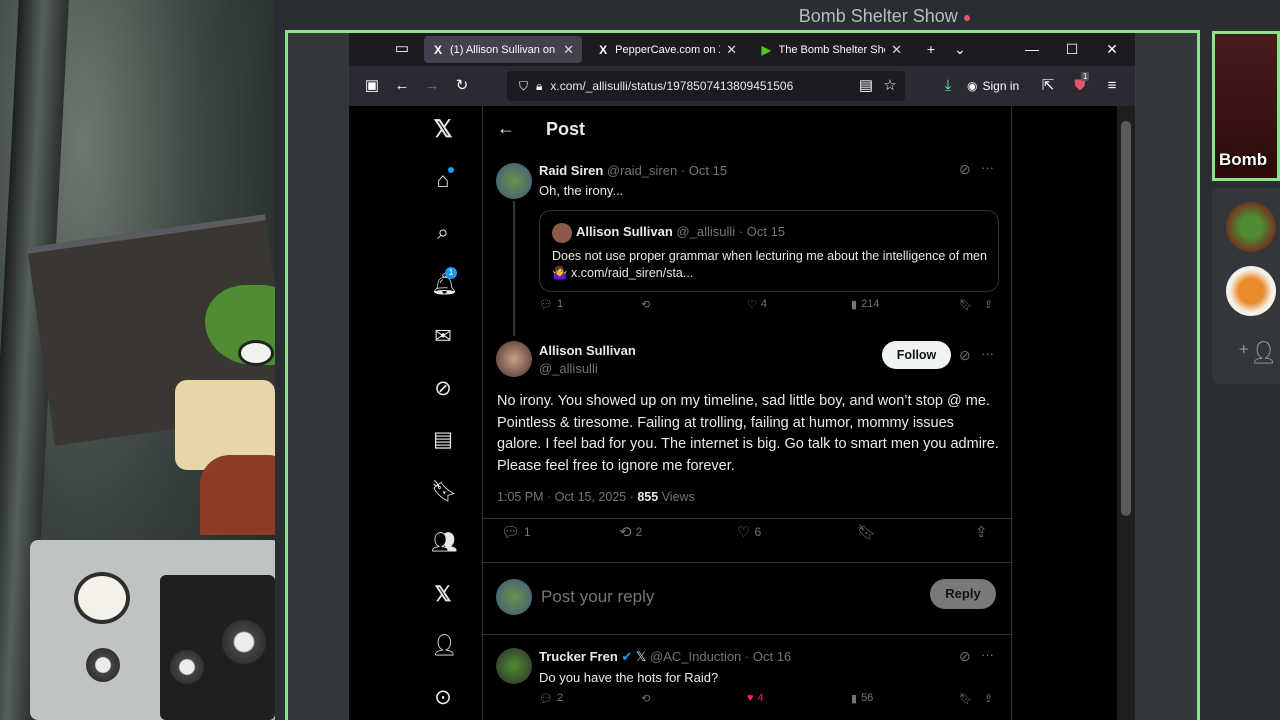 The width and height of the screenshot is (1280, 720). I want to click on menu-hamburger-icon: ≡, so click(1112, 86).